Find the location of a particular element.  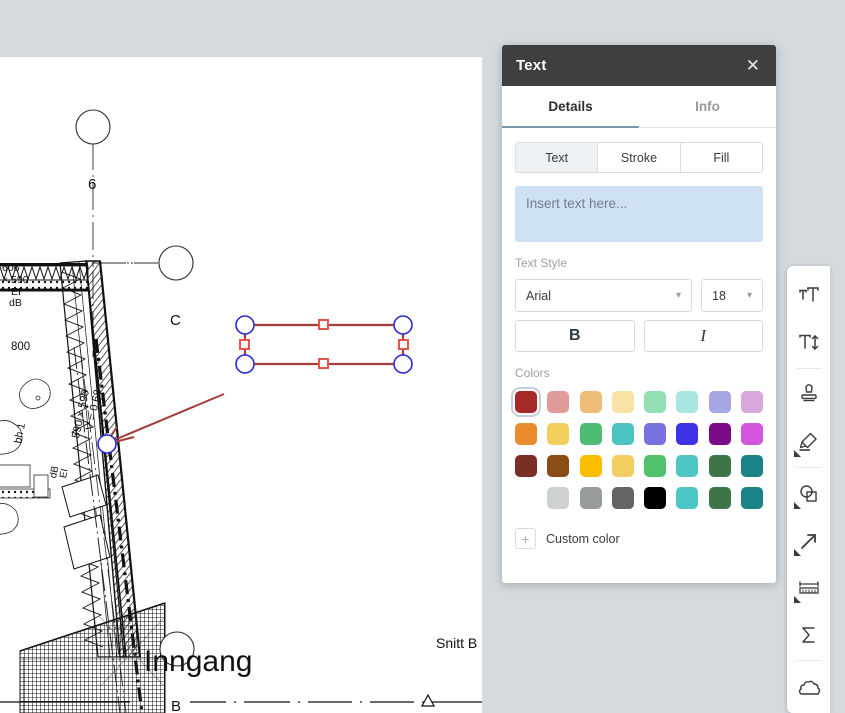

tab-details: Details is located at coordinates (570, 107).